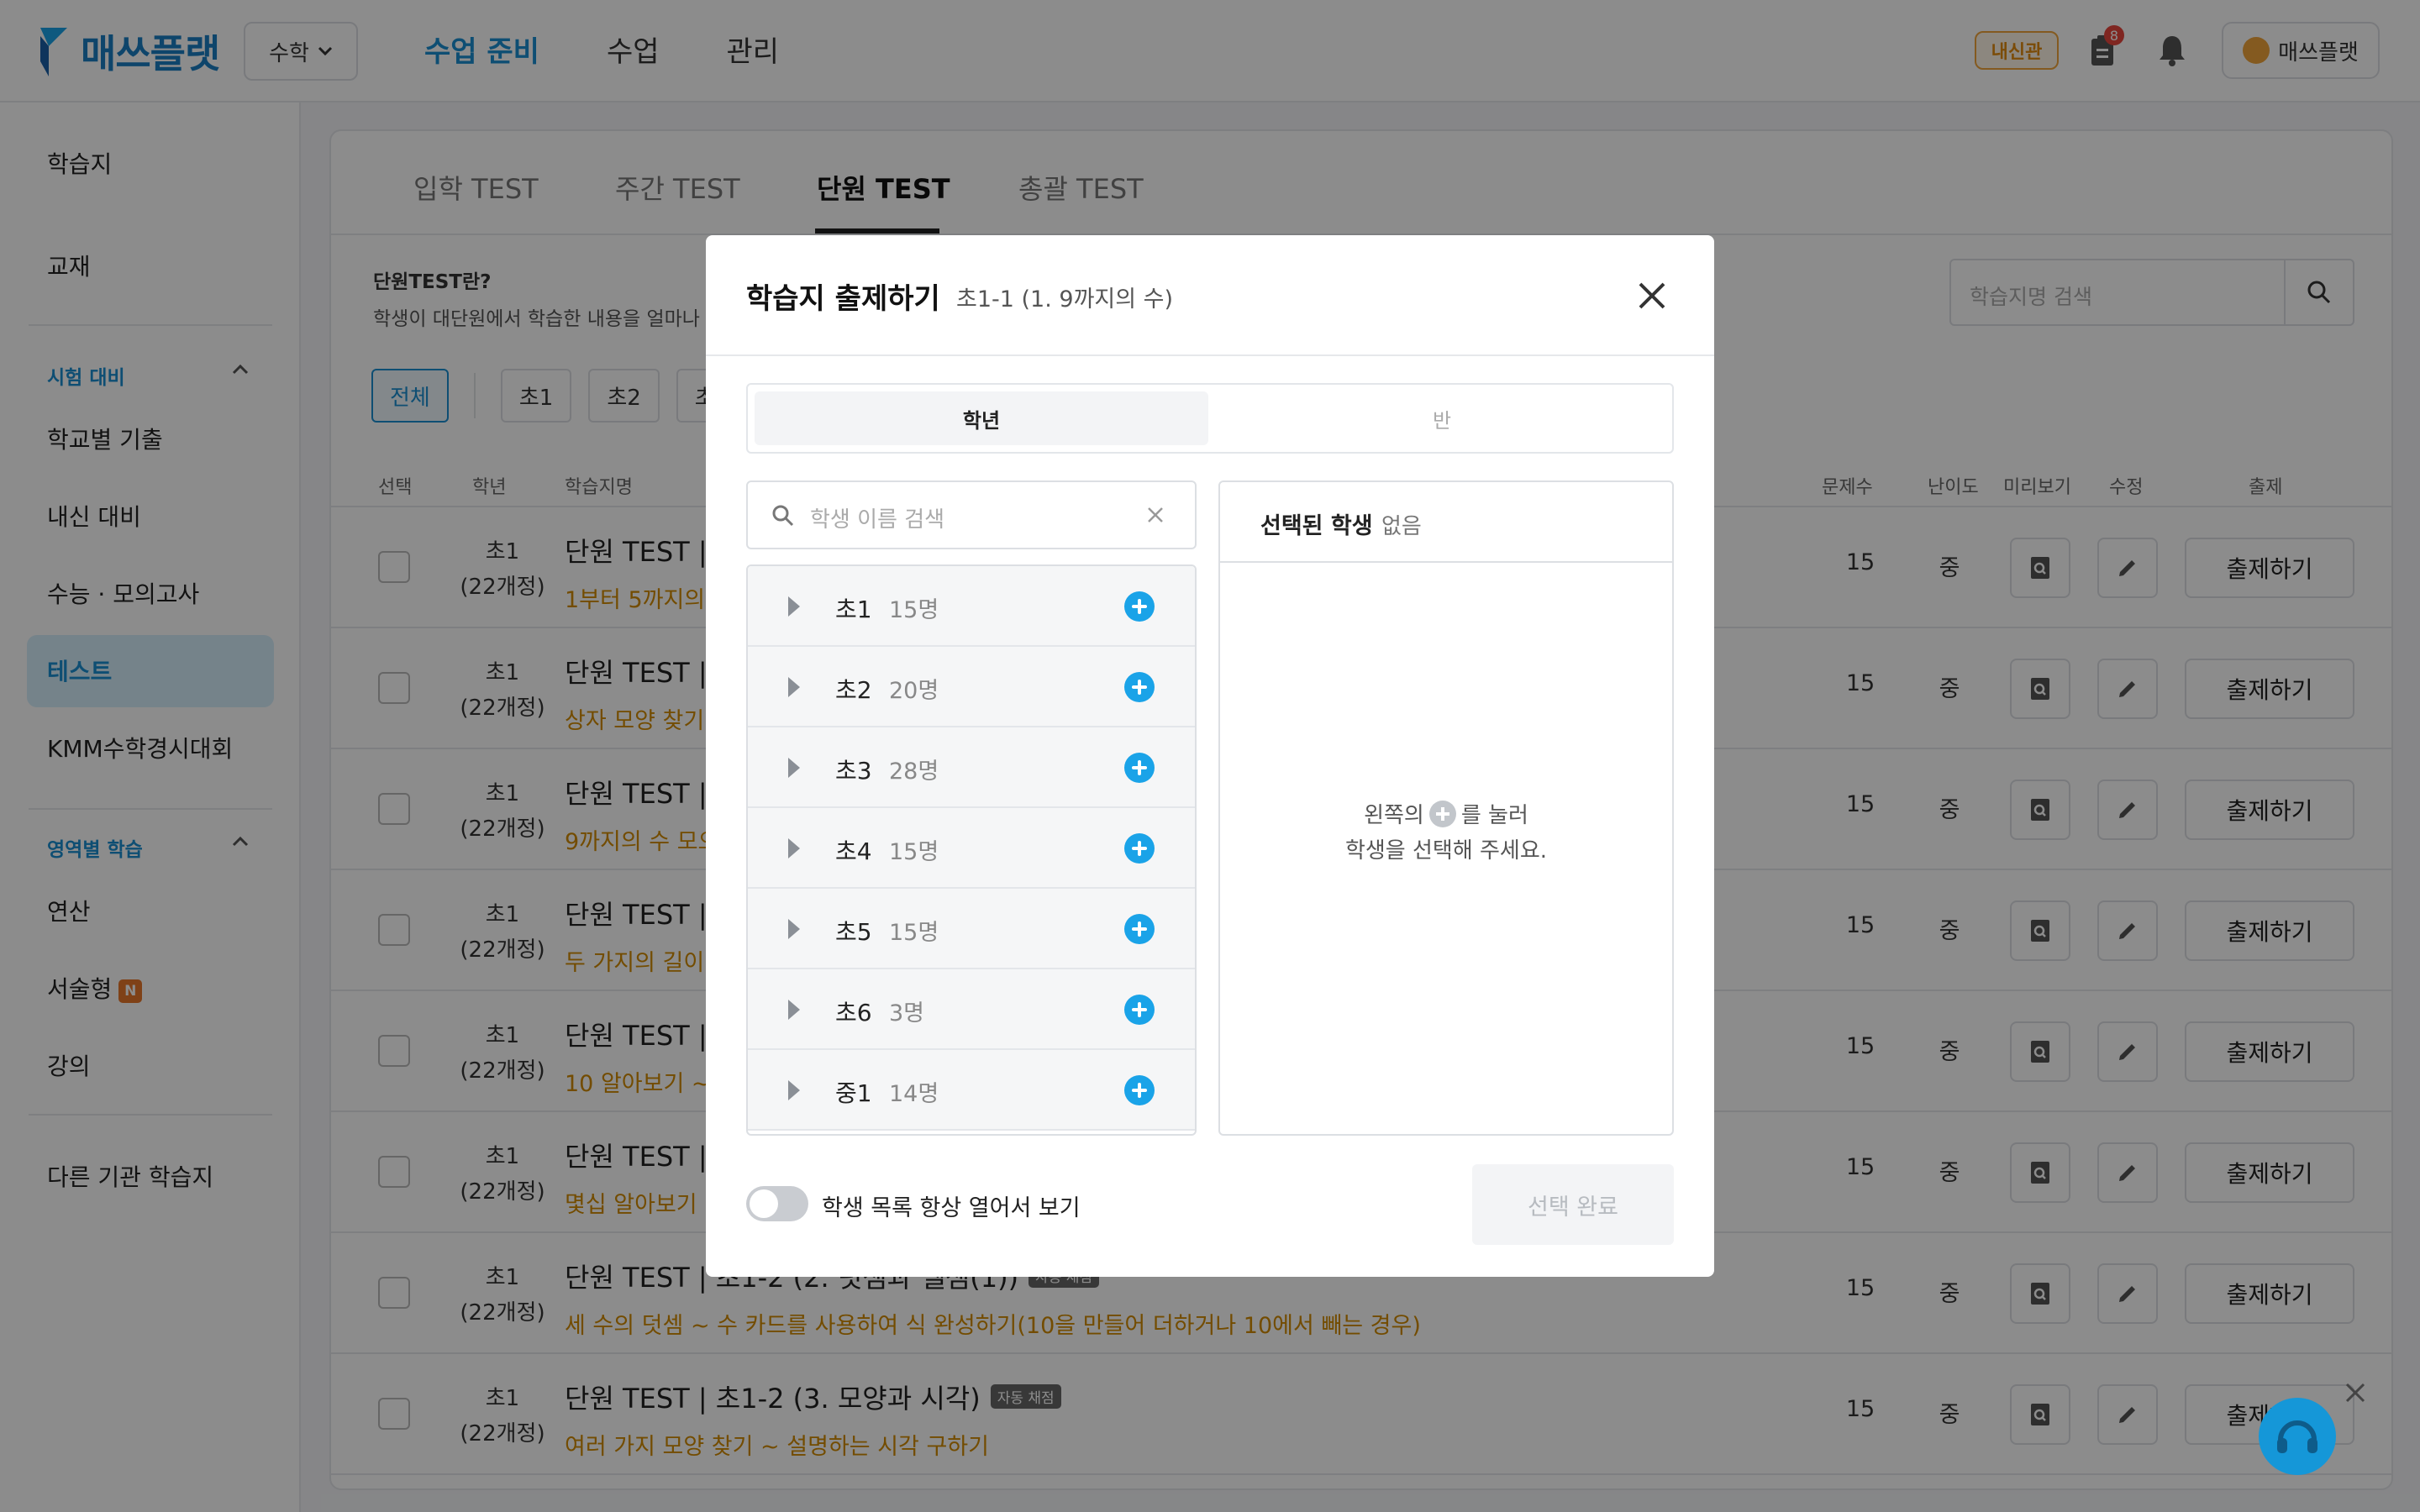 This screenshot has width=2420, height=1512. Describe the element at coordinates (854, 1093) in the screenshot. I see `grade-name: 중1` at that location.